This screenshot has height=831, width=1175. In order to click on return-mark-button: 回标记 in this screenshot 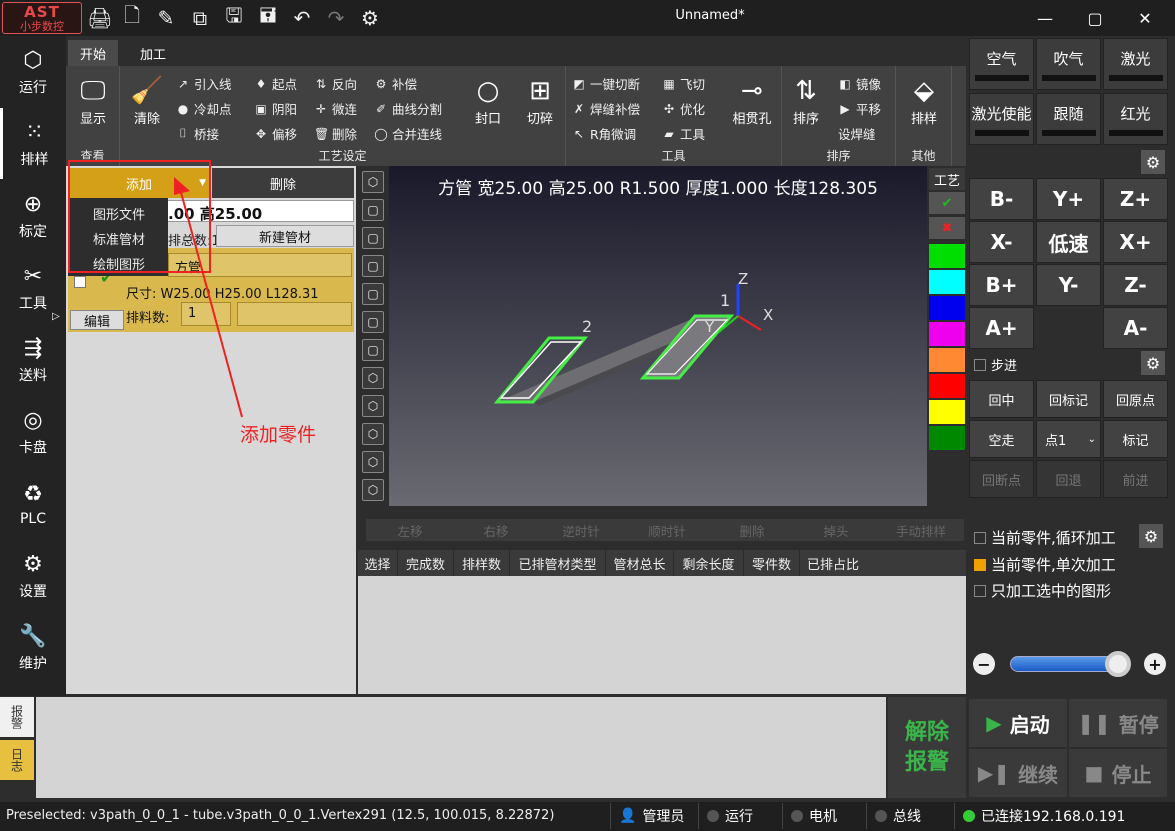, I will do `click(1068, 399)`.